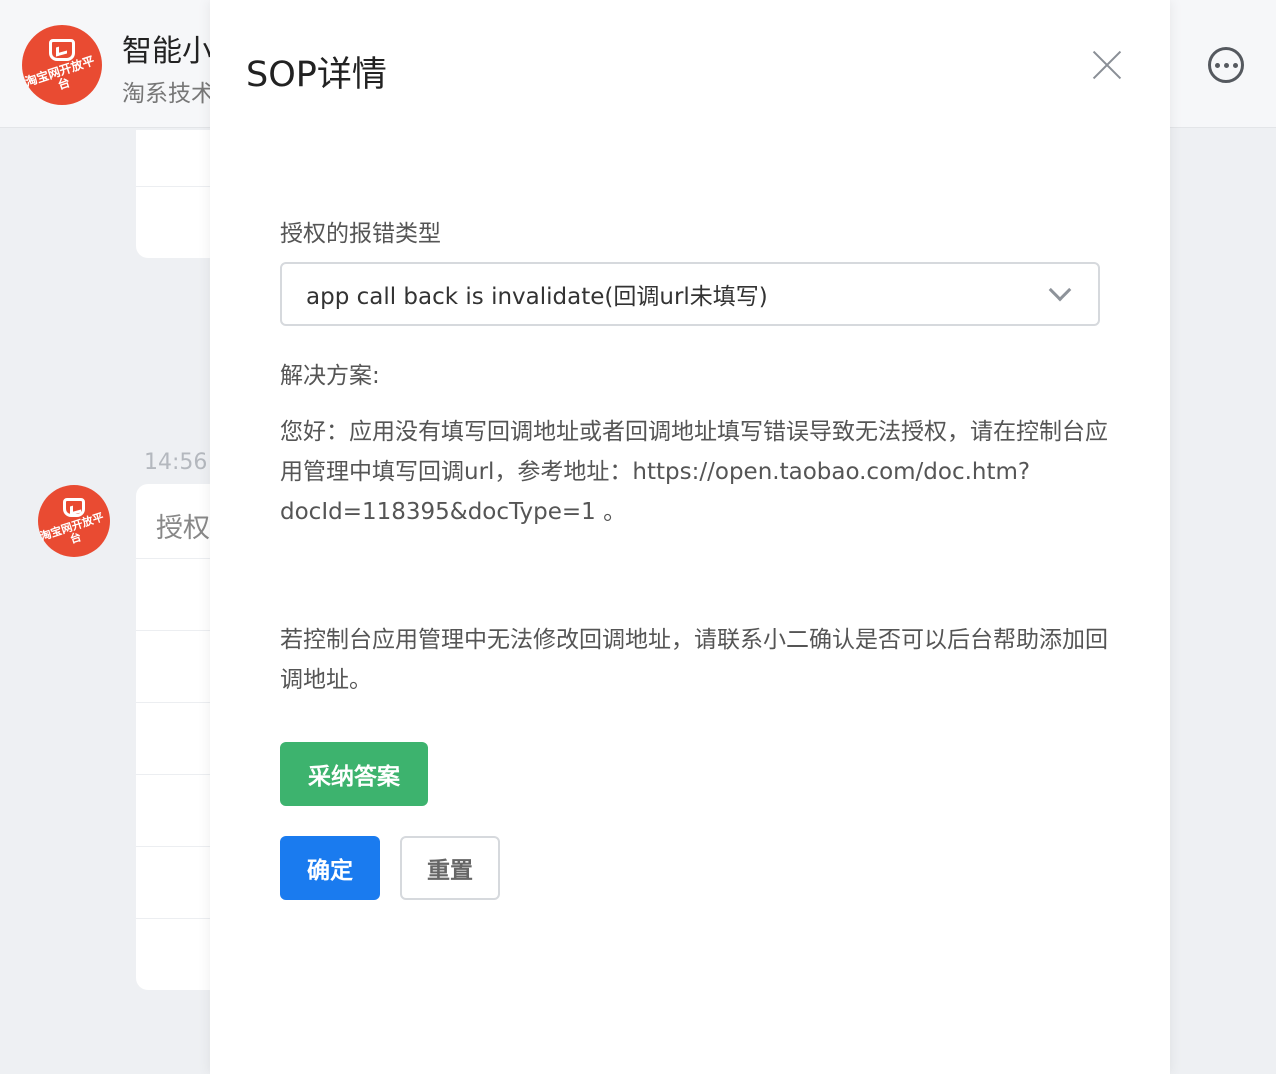 The width and height of the screenshot is (1276, 1074). What do you see at coordinates (354, 774) in the screenshot?
I see `accept-answer-button: 采纳答案` at bounding box center [354, 774].